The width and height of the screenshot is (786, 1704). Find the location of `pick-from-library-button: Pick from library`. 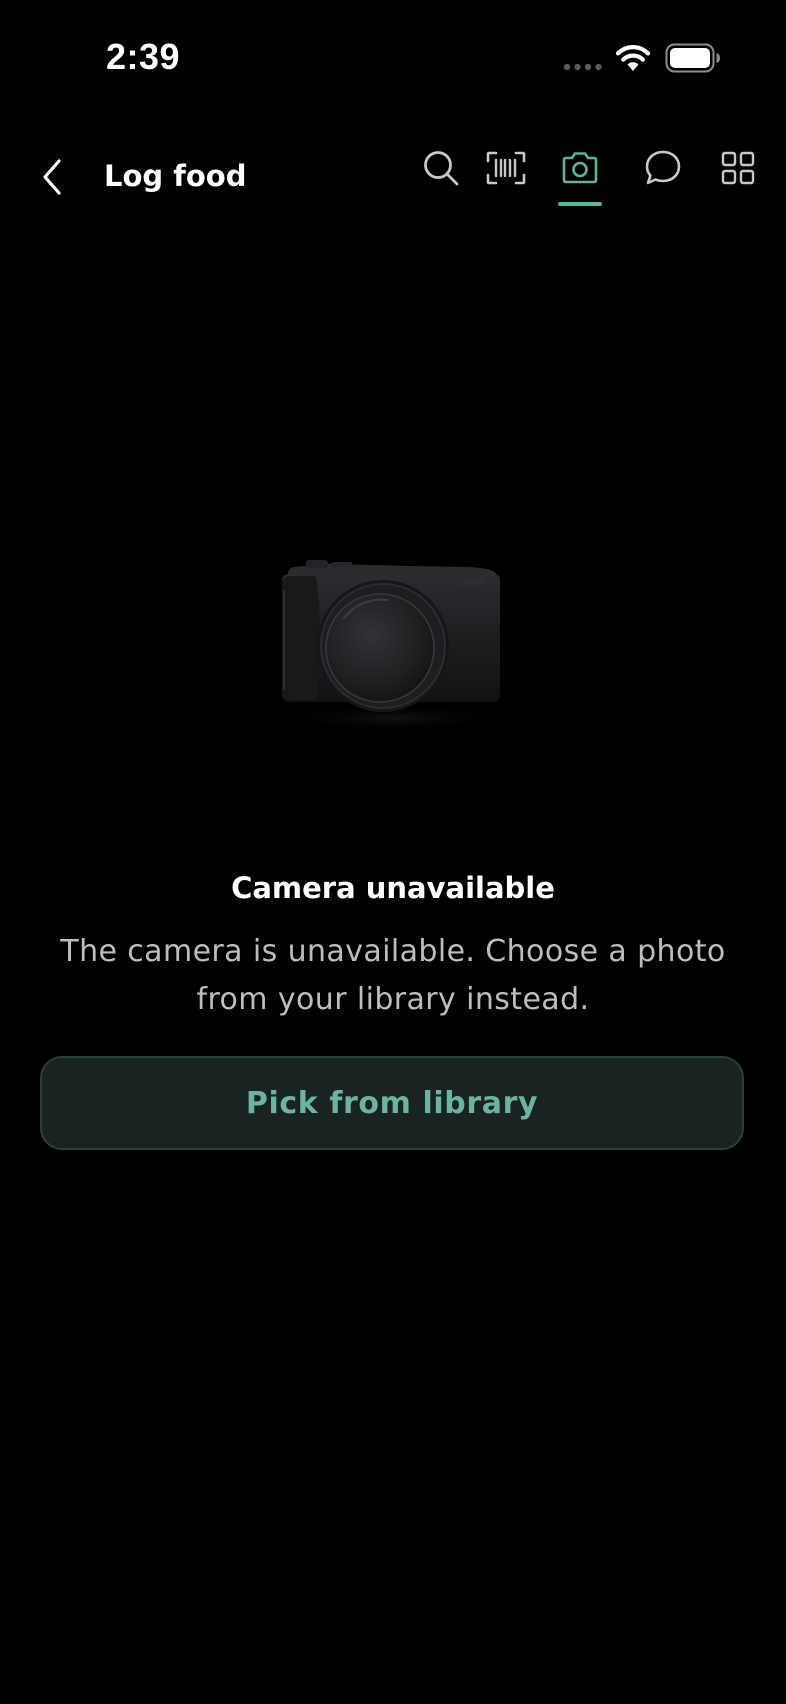

pick-from-library-button: Pick from library is located at coordinates (392, 1103).